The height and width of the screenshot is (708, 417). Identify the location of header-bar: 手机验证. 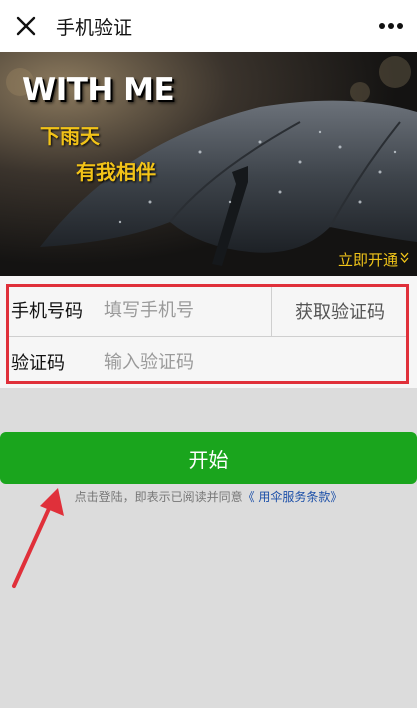
(208, 26).